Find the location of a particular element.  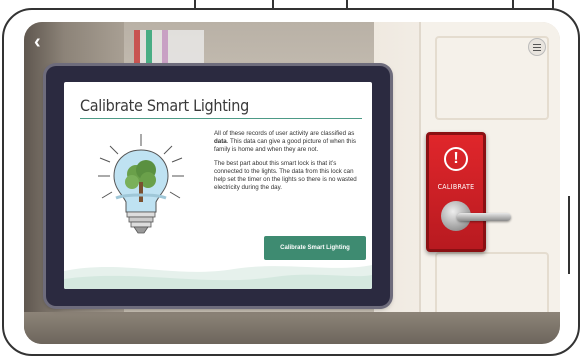

chevron-left-icon: ‹ is located at coordinates (42, 42).